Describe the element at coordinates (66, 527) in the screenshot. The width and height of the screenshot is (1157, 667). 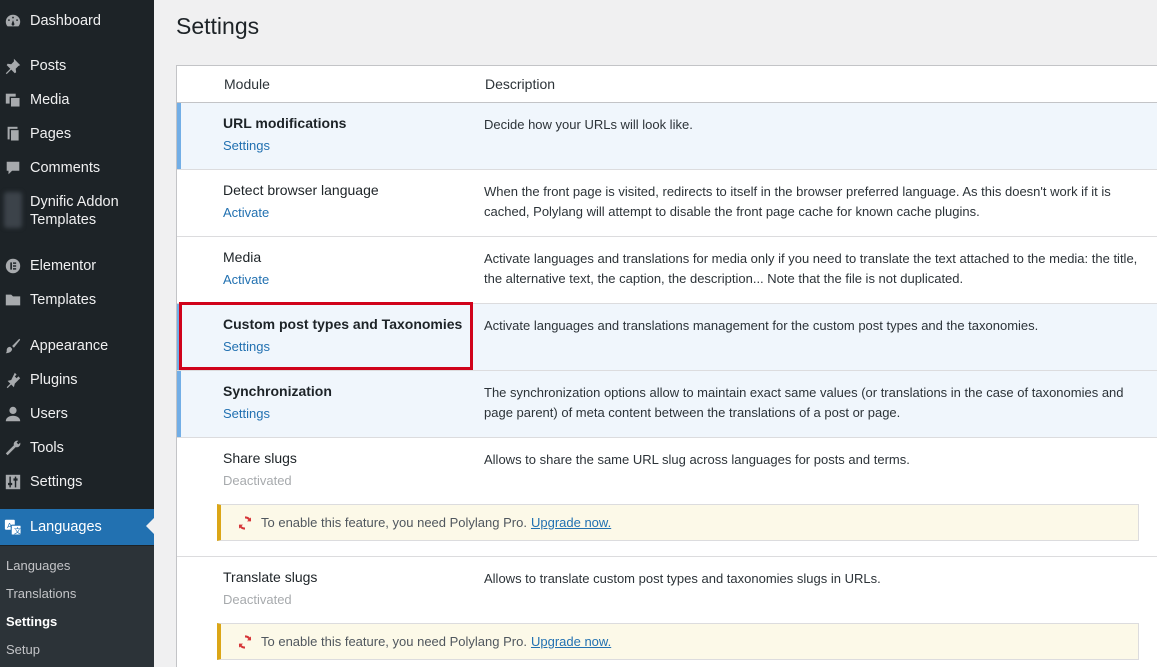
I see `menu-label: Languages` at that location.